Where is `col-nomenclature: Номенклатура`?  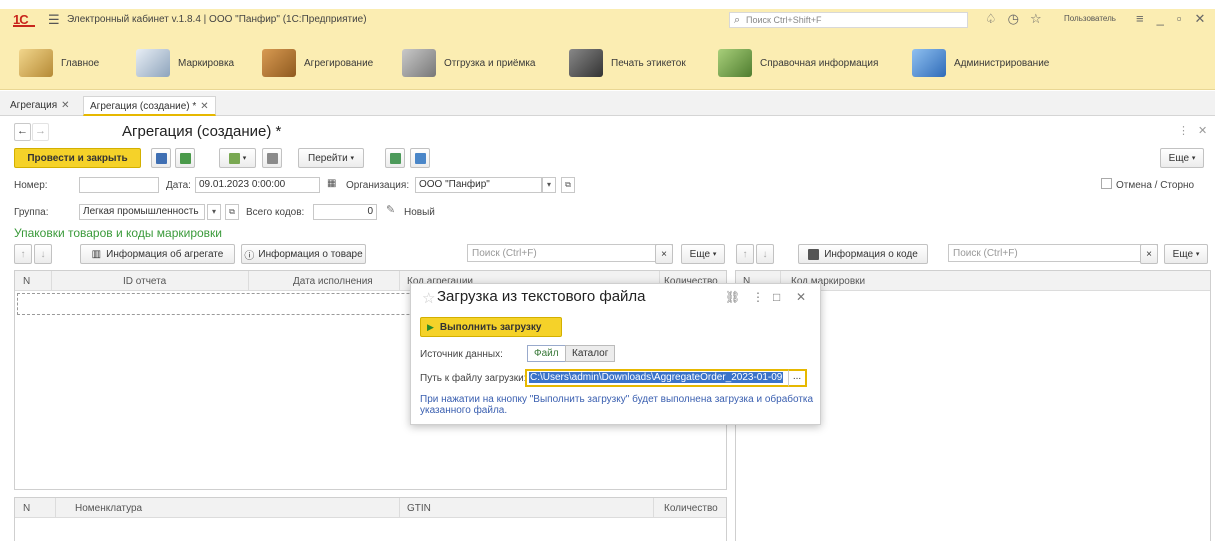
col-nomenclature: Номенклатура is located at coordinates (108, 508).